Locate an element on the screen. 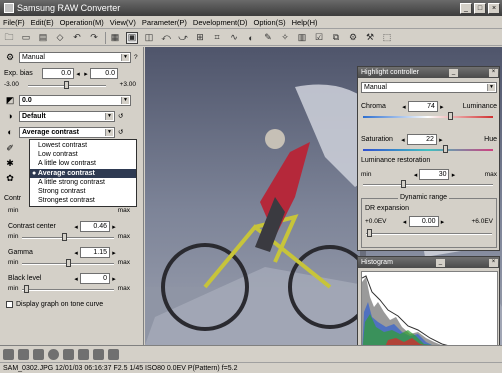 This screenshot has height=373, width=502. highlight-mode-select: Manual ▼ is located at coordinates (429, 87).